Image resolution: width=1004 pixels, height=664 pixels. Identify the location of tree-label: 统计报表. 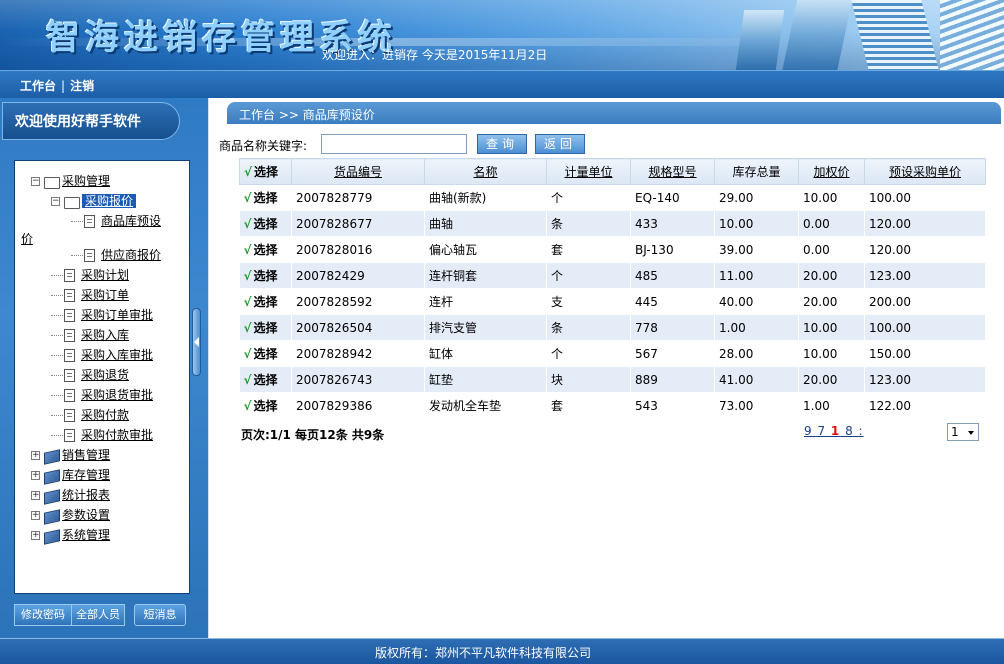
(86, 495).